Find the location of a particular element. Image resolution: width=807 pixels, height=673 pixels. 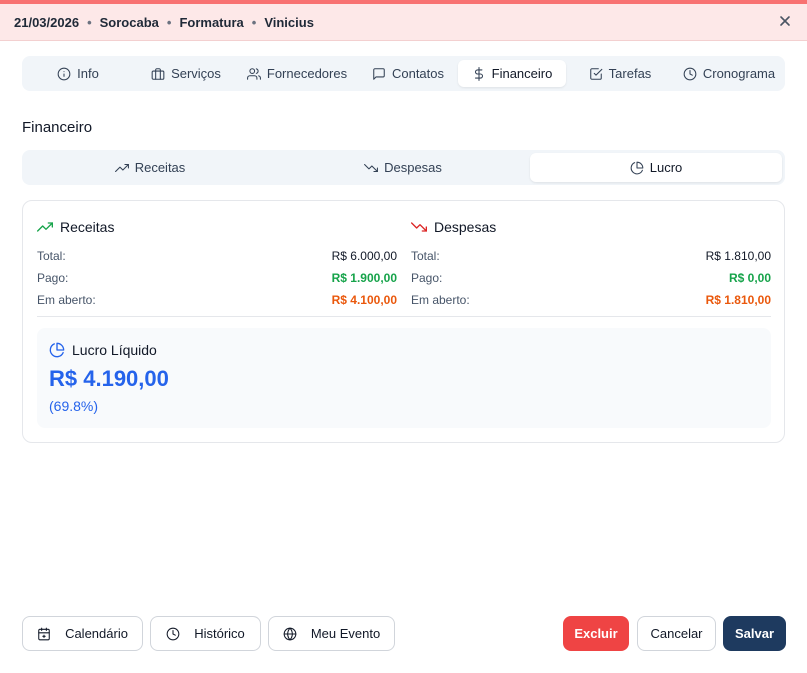

check-square-icon is located at coordinates (596, 73).